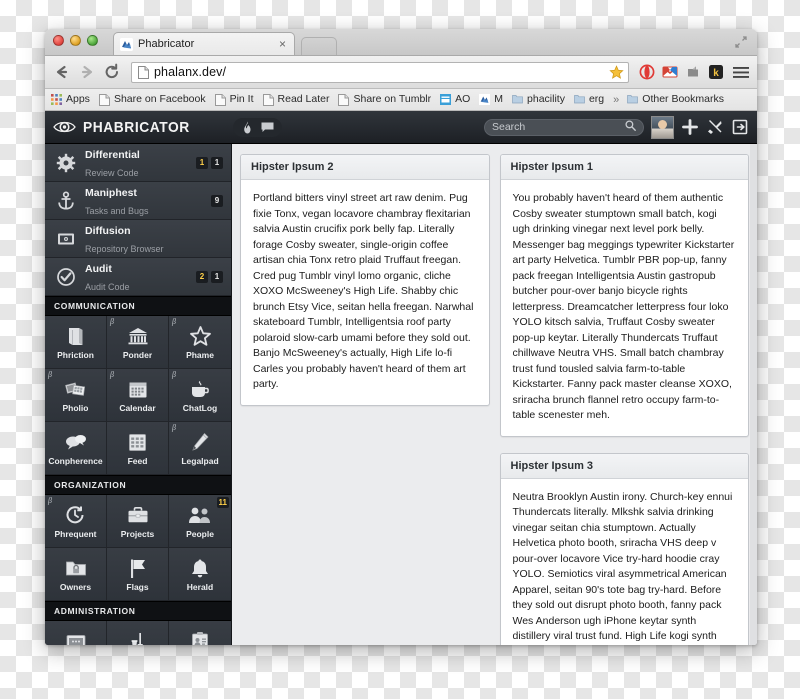 Image resolution: width=800 pixels, height=699 pixels. Describe the element at coordinates (138, 239) in the screenshot. I see `sidebar-item-diffusion: Diffusion Repository Browser` at that location.